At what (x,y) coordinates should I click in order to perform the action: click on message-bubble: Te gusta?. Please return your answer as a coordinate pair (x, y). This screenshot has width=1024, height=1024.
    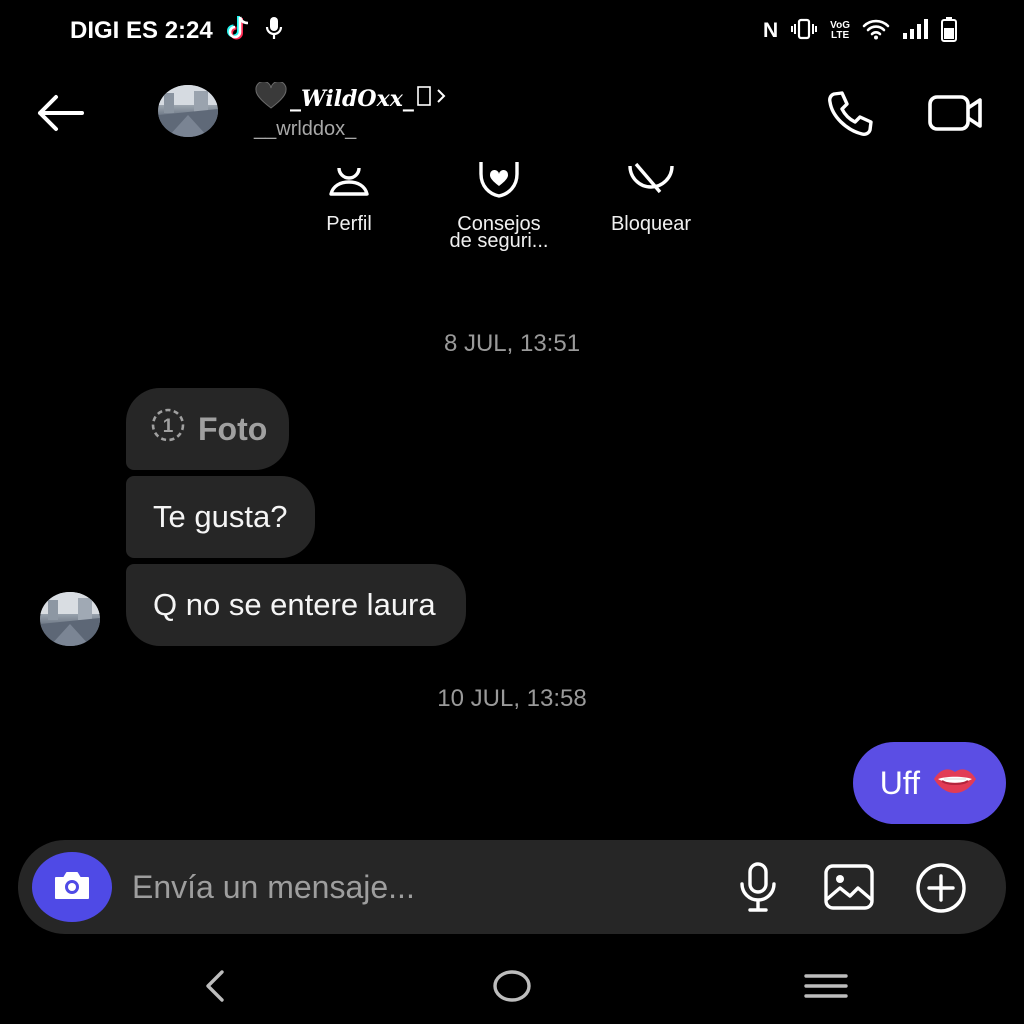
    Looking at the image, I should click on (221, 517).